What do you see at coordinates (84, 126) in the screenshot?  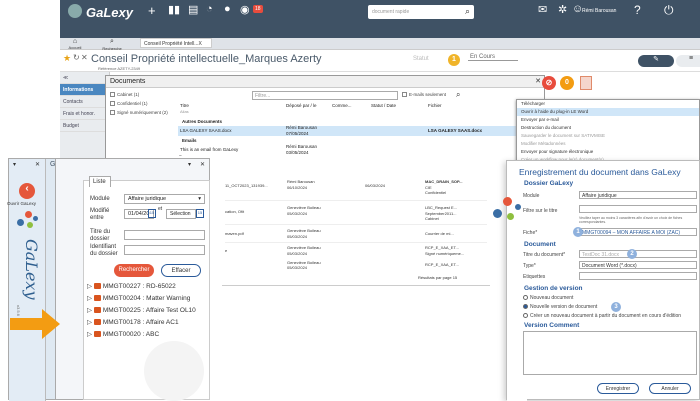 I see `nav-budget: Budget` at bounding box center [84, 126].